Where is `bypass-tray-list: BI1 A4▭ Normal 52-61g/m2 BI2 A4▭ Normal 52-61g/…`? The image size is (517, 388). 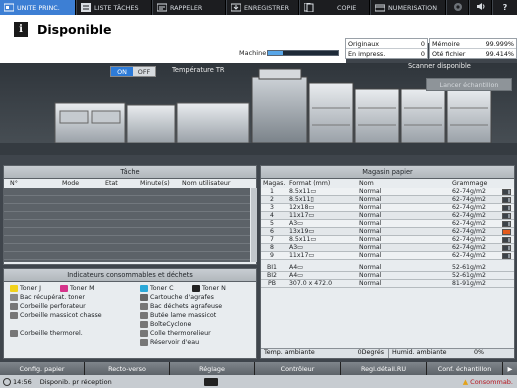 bypass-tray-list: BI1 A4▭ Normal 52-61g/m2 BI2 A4▭ Normal 52-61g/… is located at coordinates (387, 276).